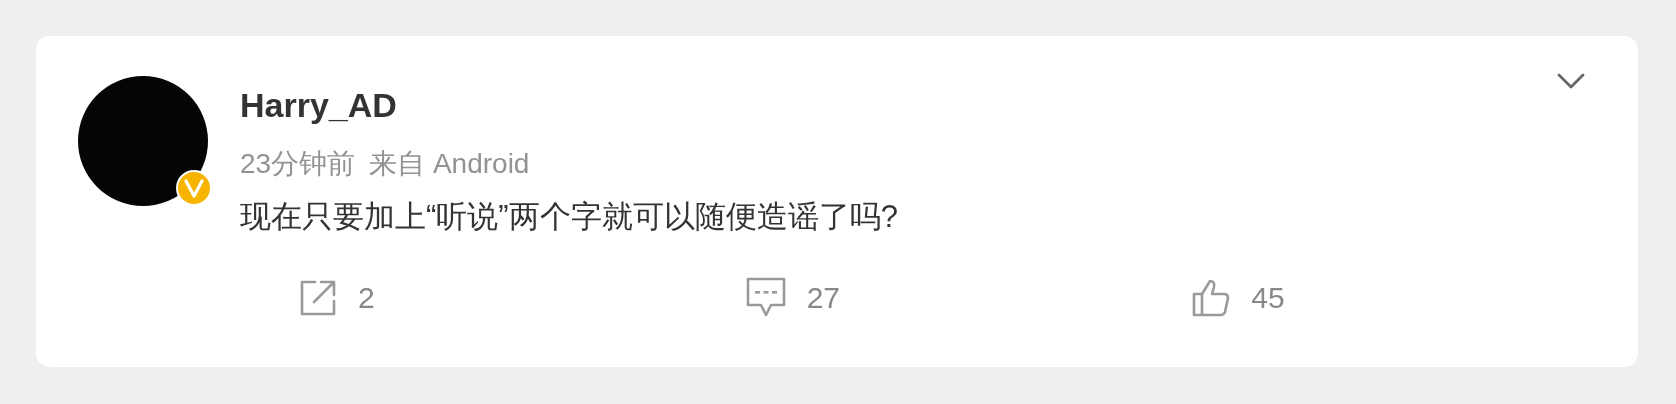 The width and height of the screenshot is (1676, 404). What do you see at coordinates (1211, 298) in the screenshot?
I see `thumbs-up-icon` at bounding box center [1211, 298].